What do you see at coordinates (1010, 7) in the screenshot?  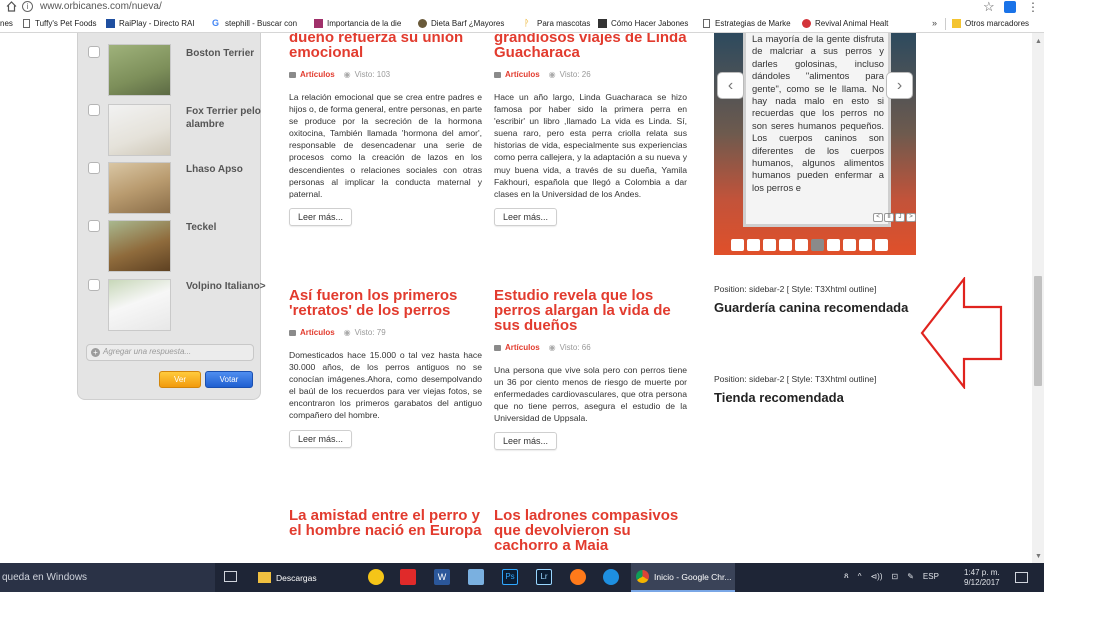 I see `extension-icon` at bounding box center [1010, 7].